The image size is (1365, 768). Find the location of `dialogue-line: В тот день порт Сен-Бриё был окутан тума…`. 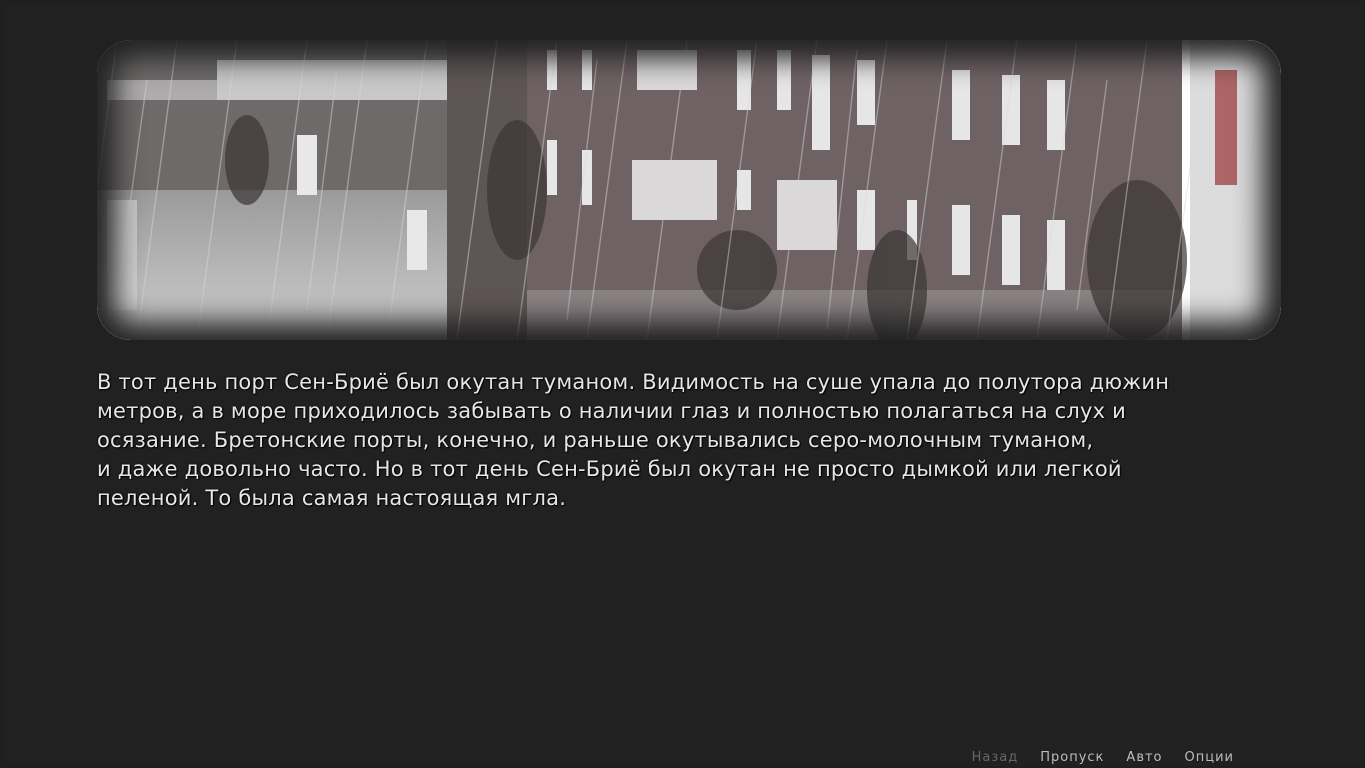

dialogue-line: В тот день порт Сен-Бриё был окутан тума… is located at coordinates (633, 382).